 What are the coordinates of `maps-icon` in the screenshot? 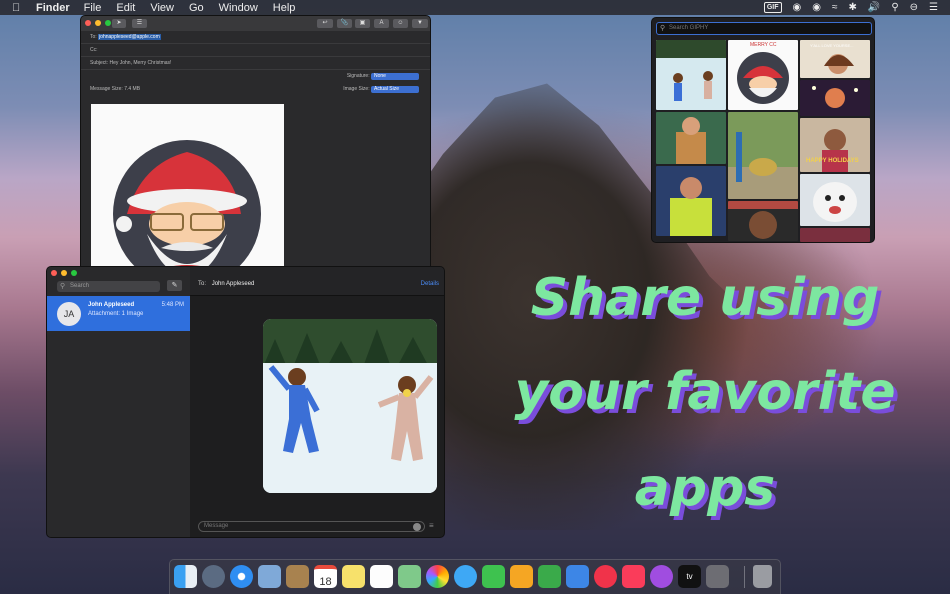 It's located at (409, 576).